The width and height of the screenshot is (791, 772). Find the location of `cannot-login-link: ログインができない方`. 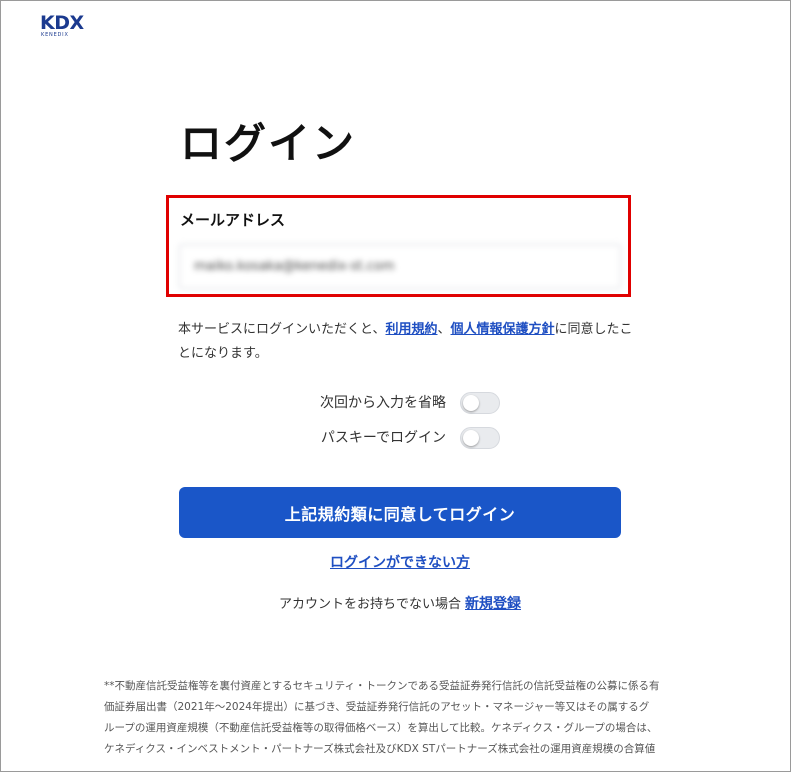

cannot-login-link: ログインができない方 is located at coordinates (400, 563).